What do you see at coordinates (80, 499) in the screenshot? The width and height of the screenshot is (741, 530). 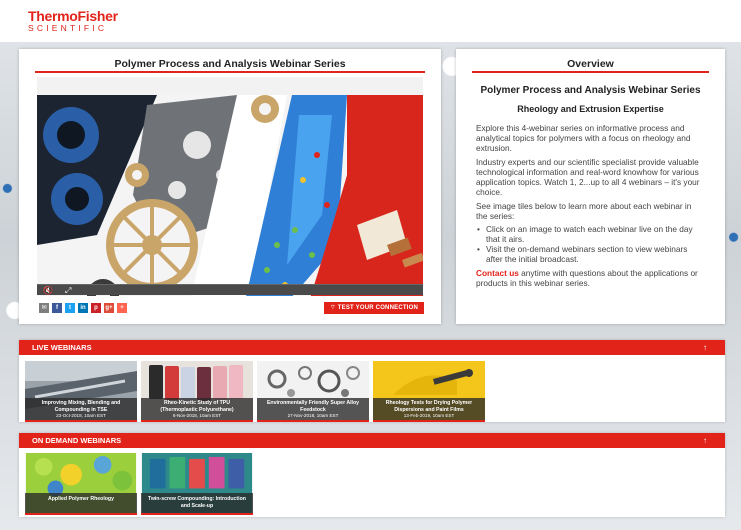 I see `tile-title: Applied Polymer Rheology` at bounding box center [80, 499].